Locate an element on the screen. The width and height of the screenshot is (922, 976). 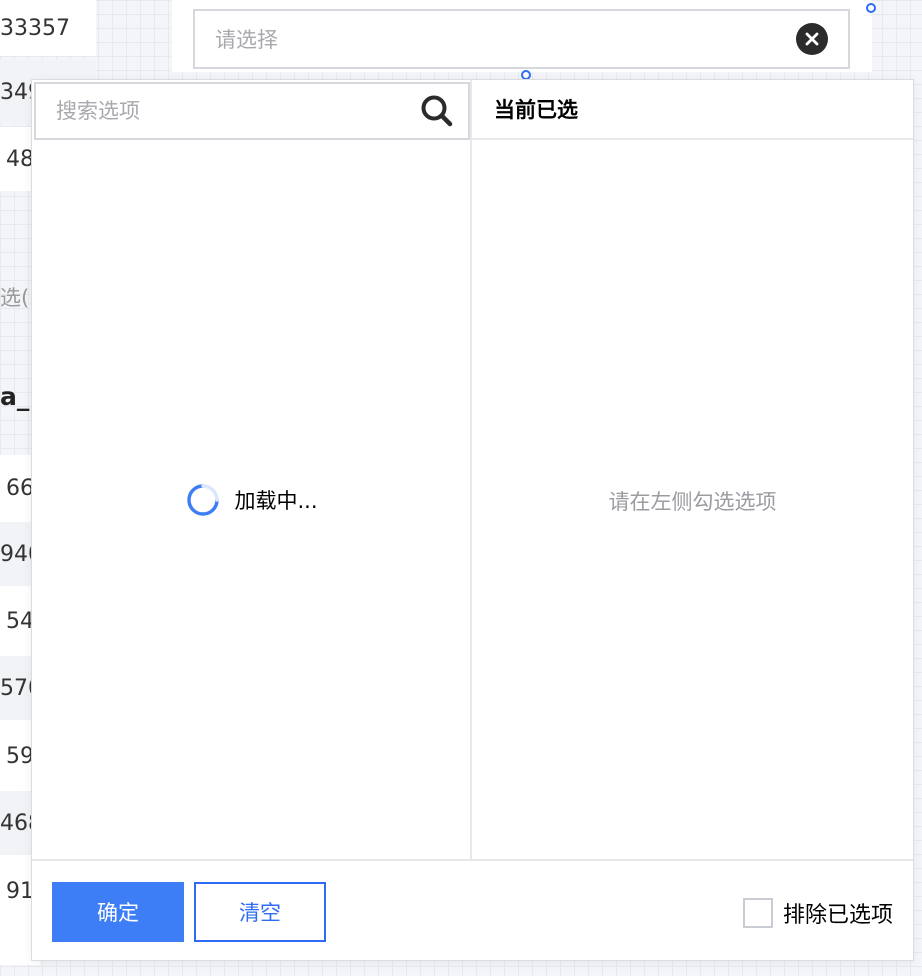
exclude-label: 排除已选项 is located at coordinates (837, 915).